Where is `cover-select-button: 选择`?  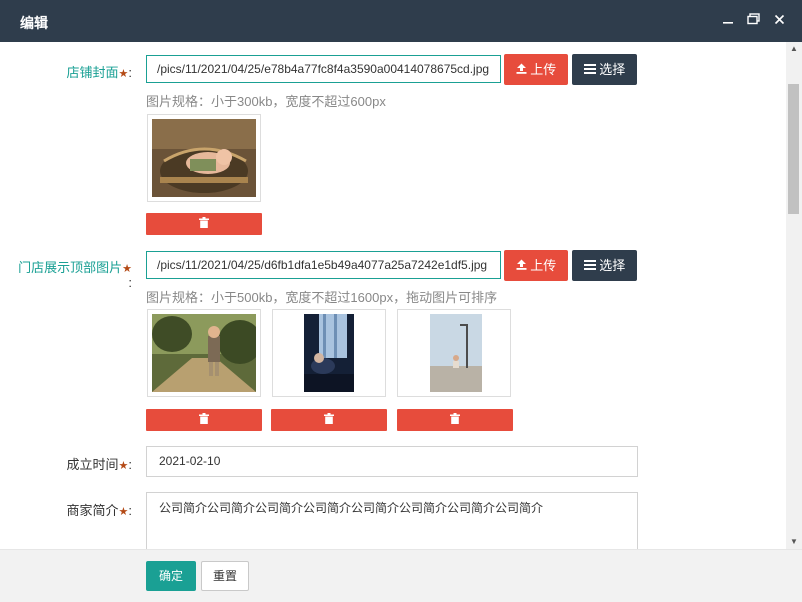 cover-select-button: 选择 is located at coordinates (604, 69).